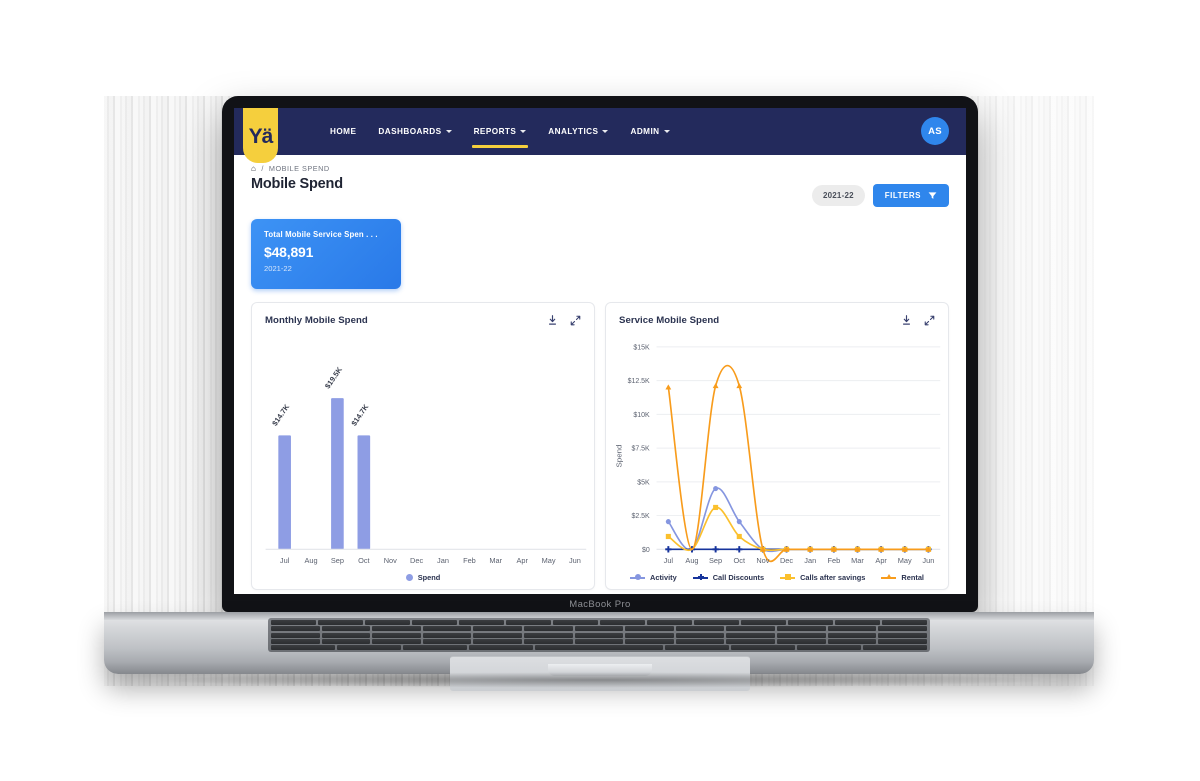 This screenshot has width=1200, height=781. What do you see at coordinates (578, 131) in the screenshot?
I see `nav-item-analytics: ANALYTICS` at bounding box center [578, 131].